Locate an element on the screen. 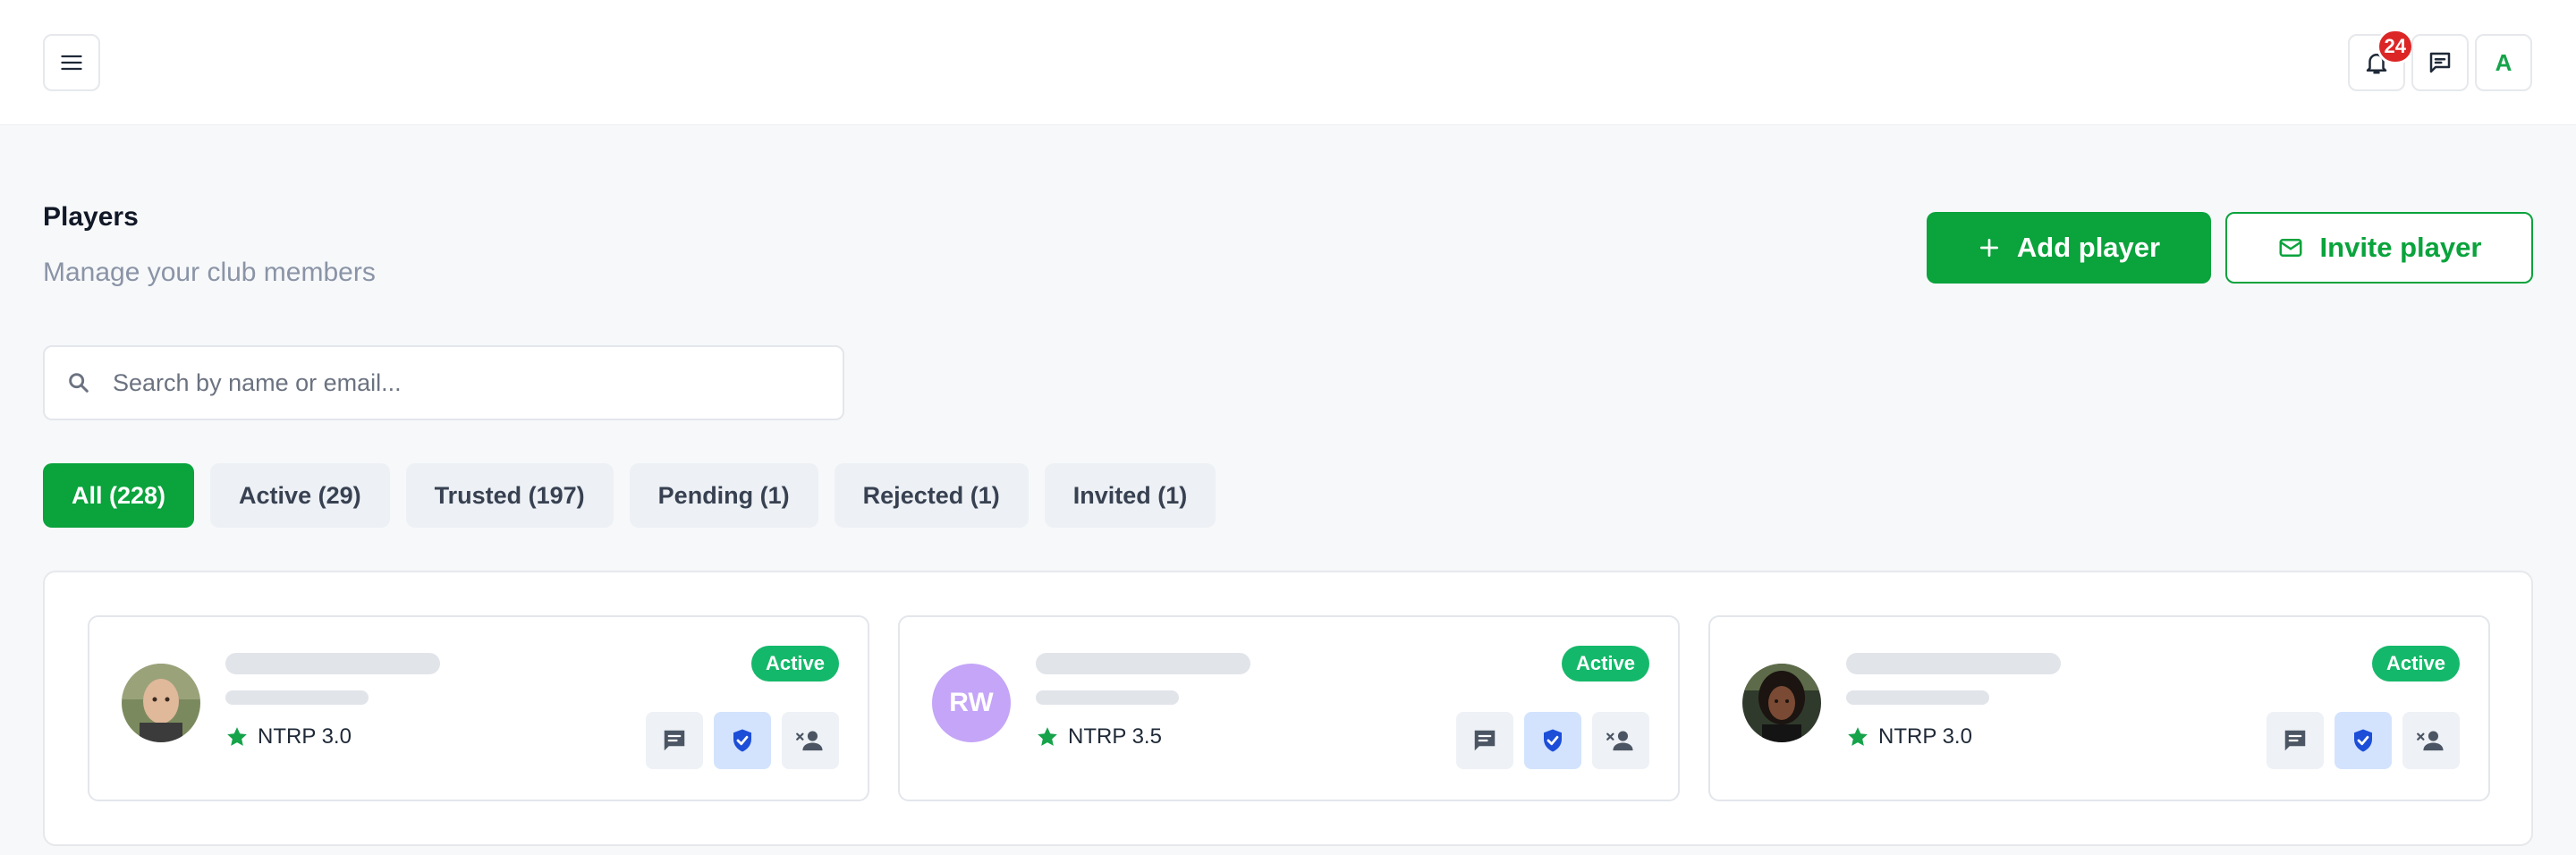  add-player-button: Add player is located at coordinates (2069, 248).